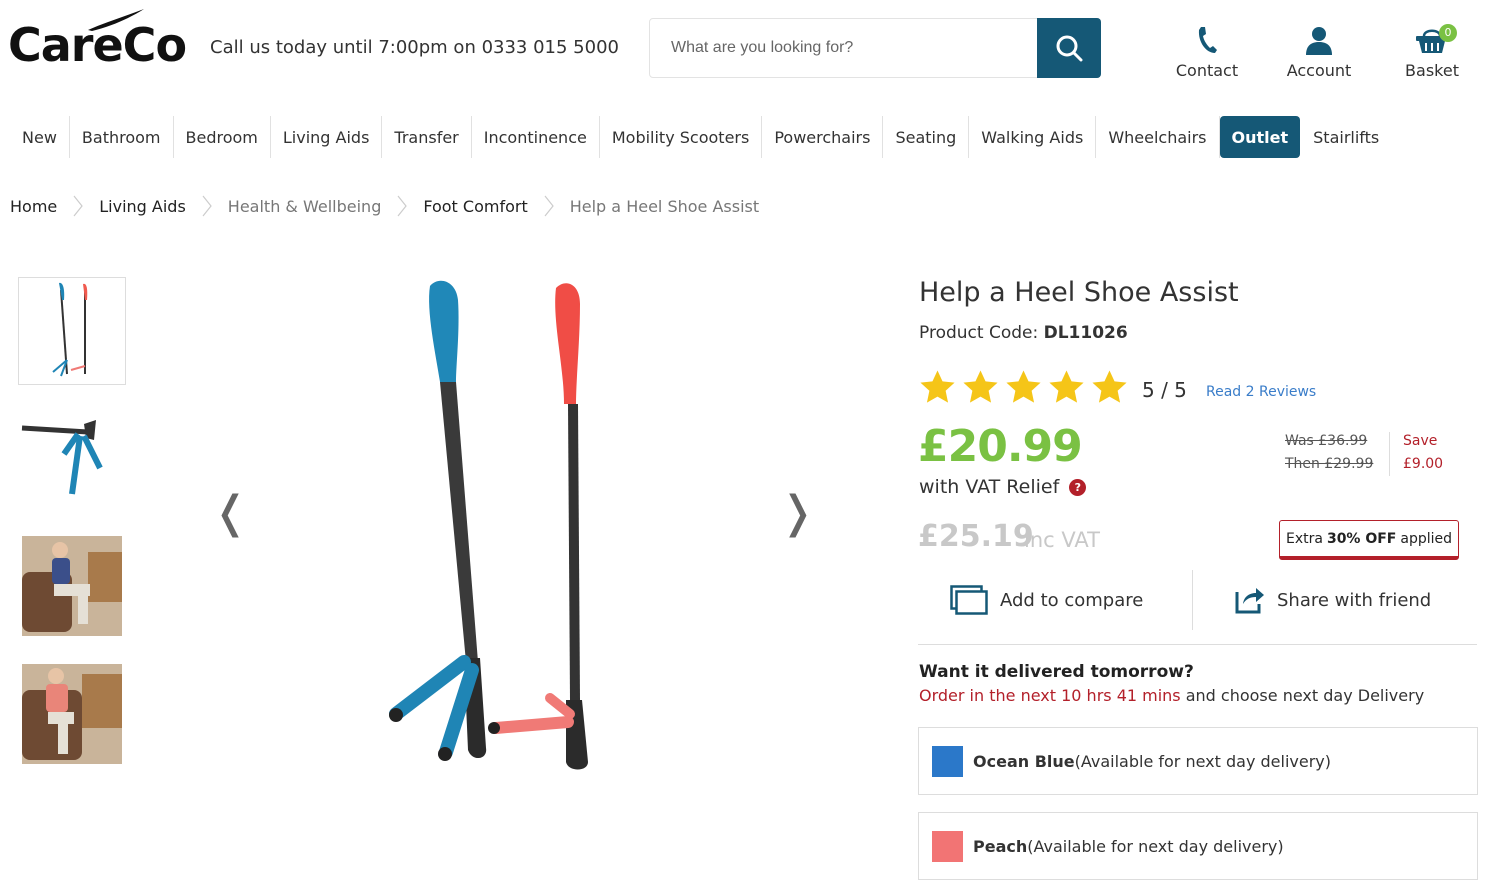 The image size is (1487, 885). I want to click on price-divider, so click(1389, 454).